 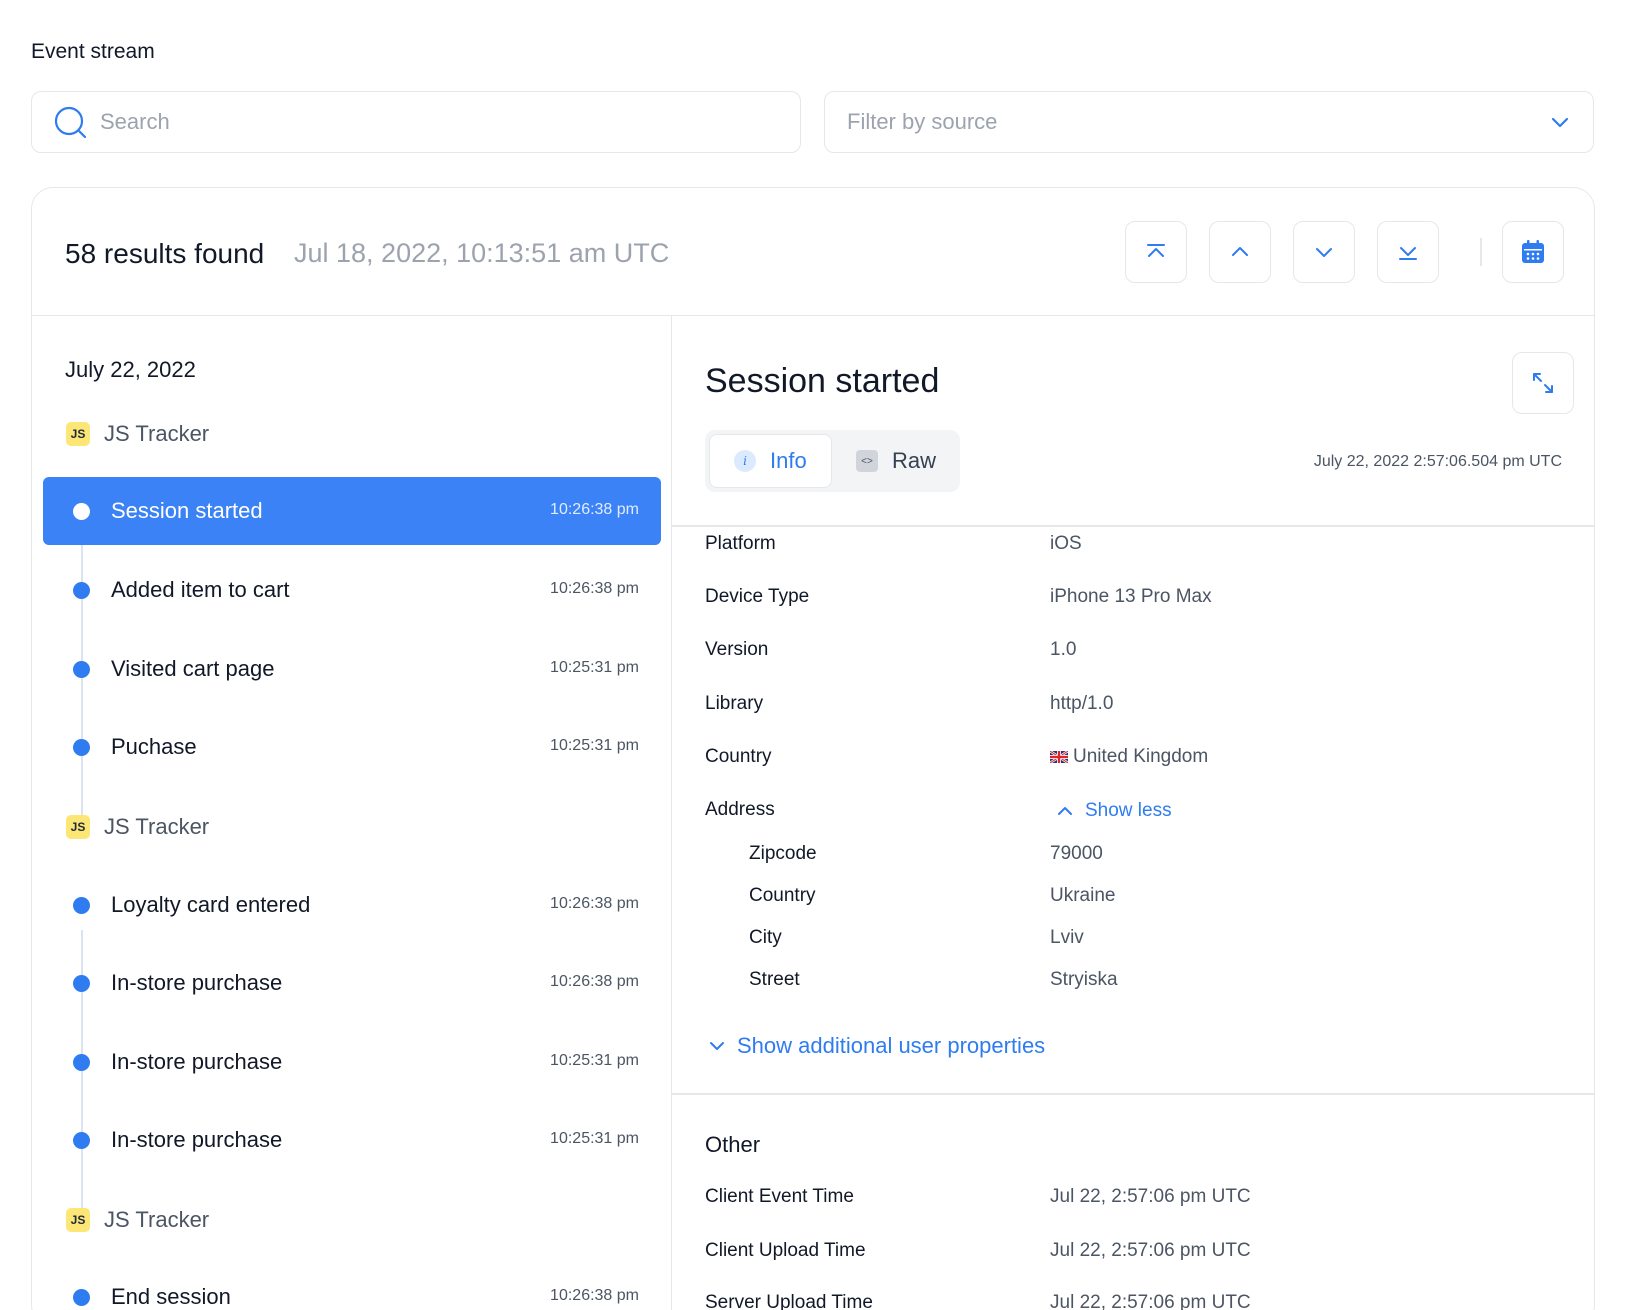 I want to click on tab-raw-label: Raw, so click(x=914, y=460).